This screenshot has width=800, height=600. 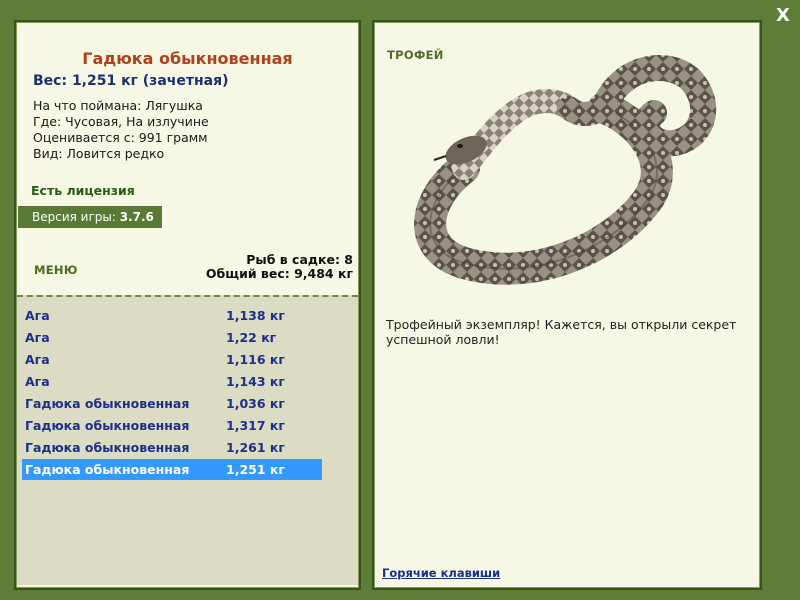 What do you see at coordinates (255, 403) in the screenshot?
I see `catch-row-weight: 1,036 кг` at bounding box center [255, 403].